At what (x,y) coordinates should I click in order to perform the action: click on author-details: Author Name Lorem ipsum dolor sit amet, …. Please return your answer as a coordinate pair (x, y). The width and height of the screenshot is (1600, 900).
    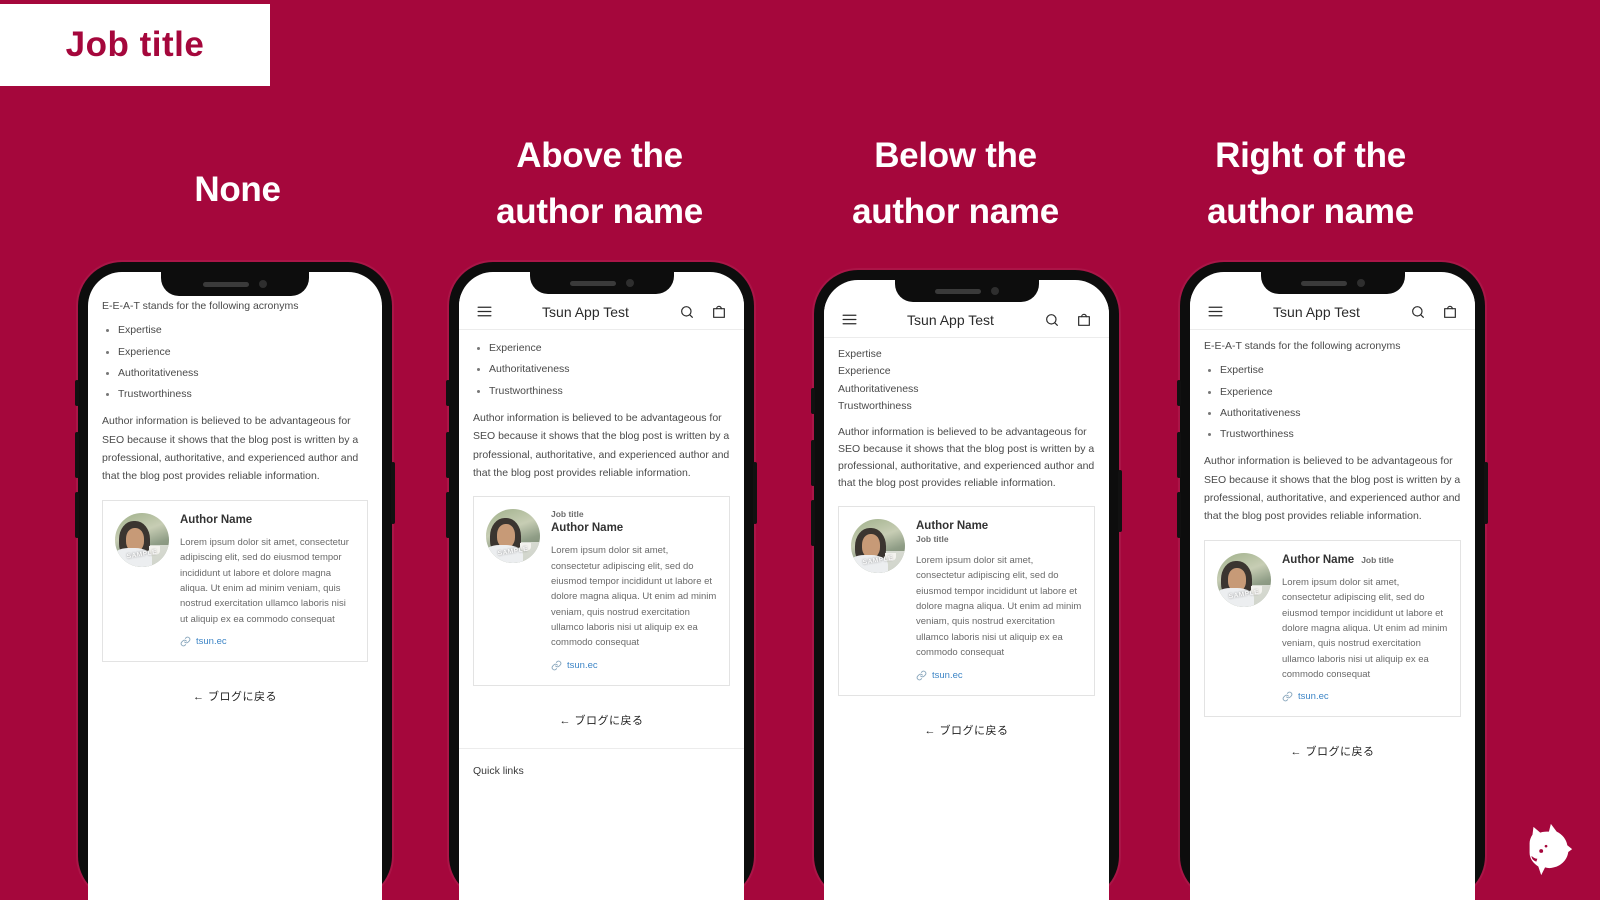
    Looking at the image, I should click on (267, 580).